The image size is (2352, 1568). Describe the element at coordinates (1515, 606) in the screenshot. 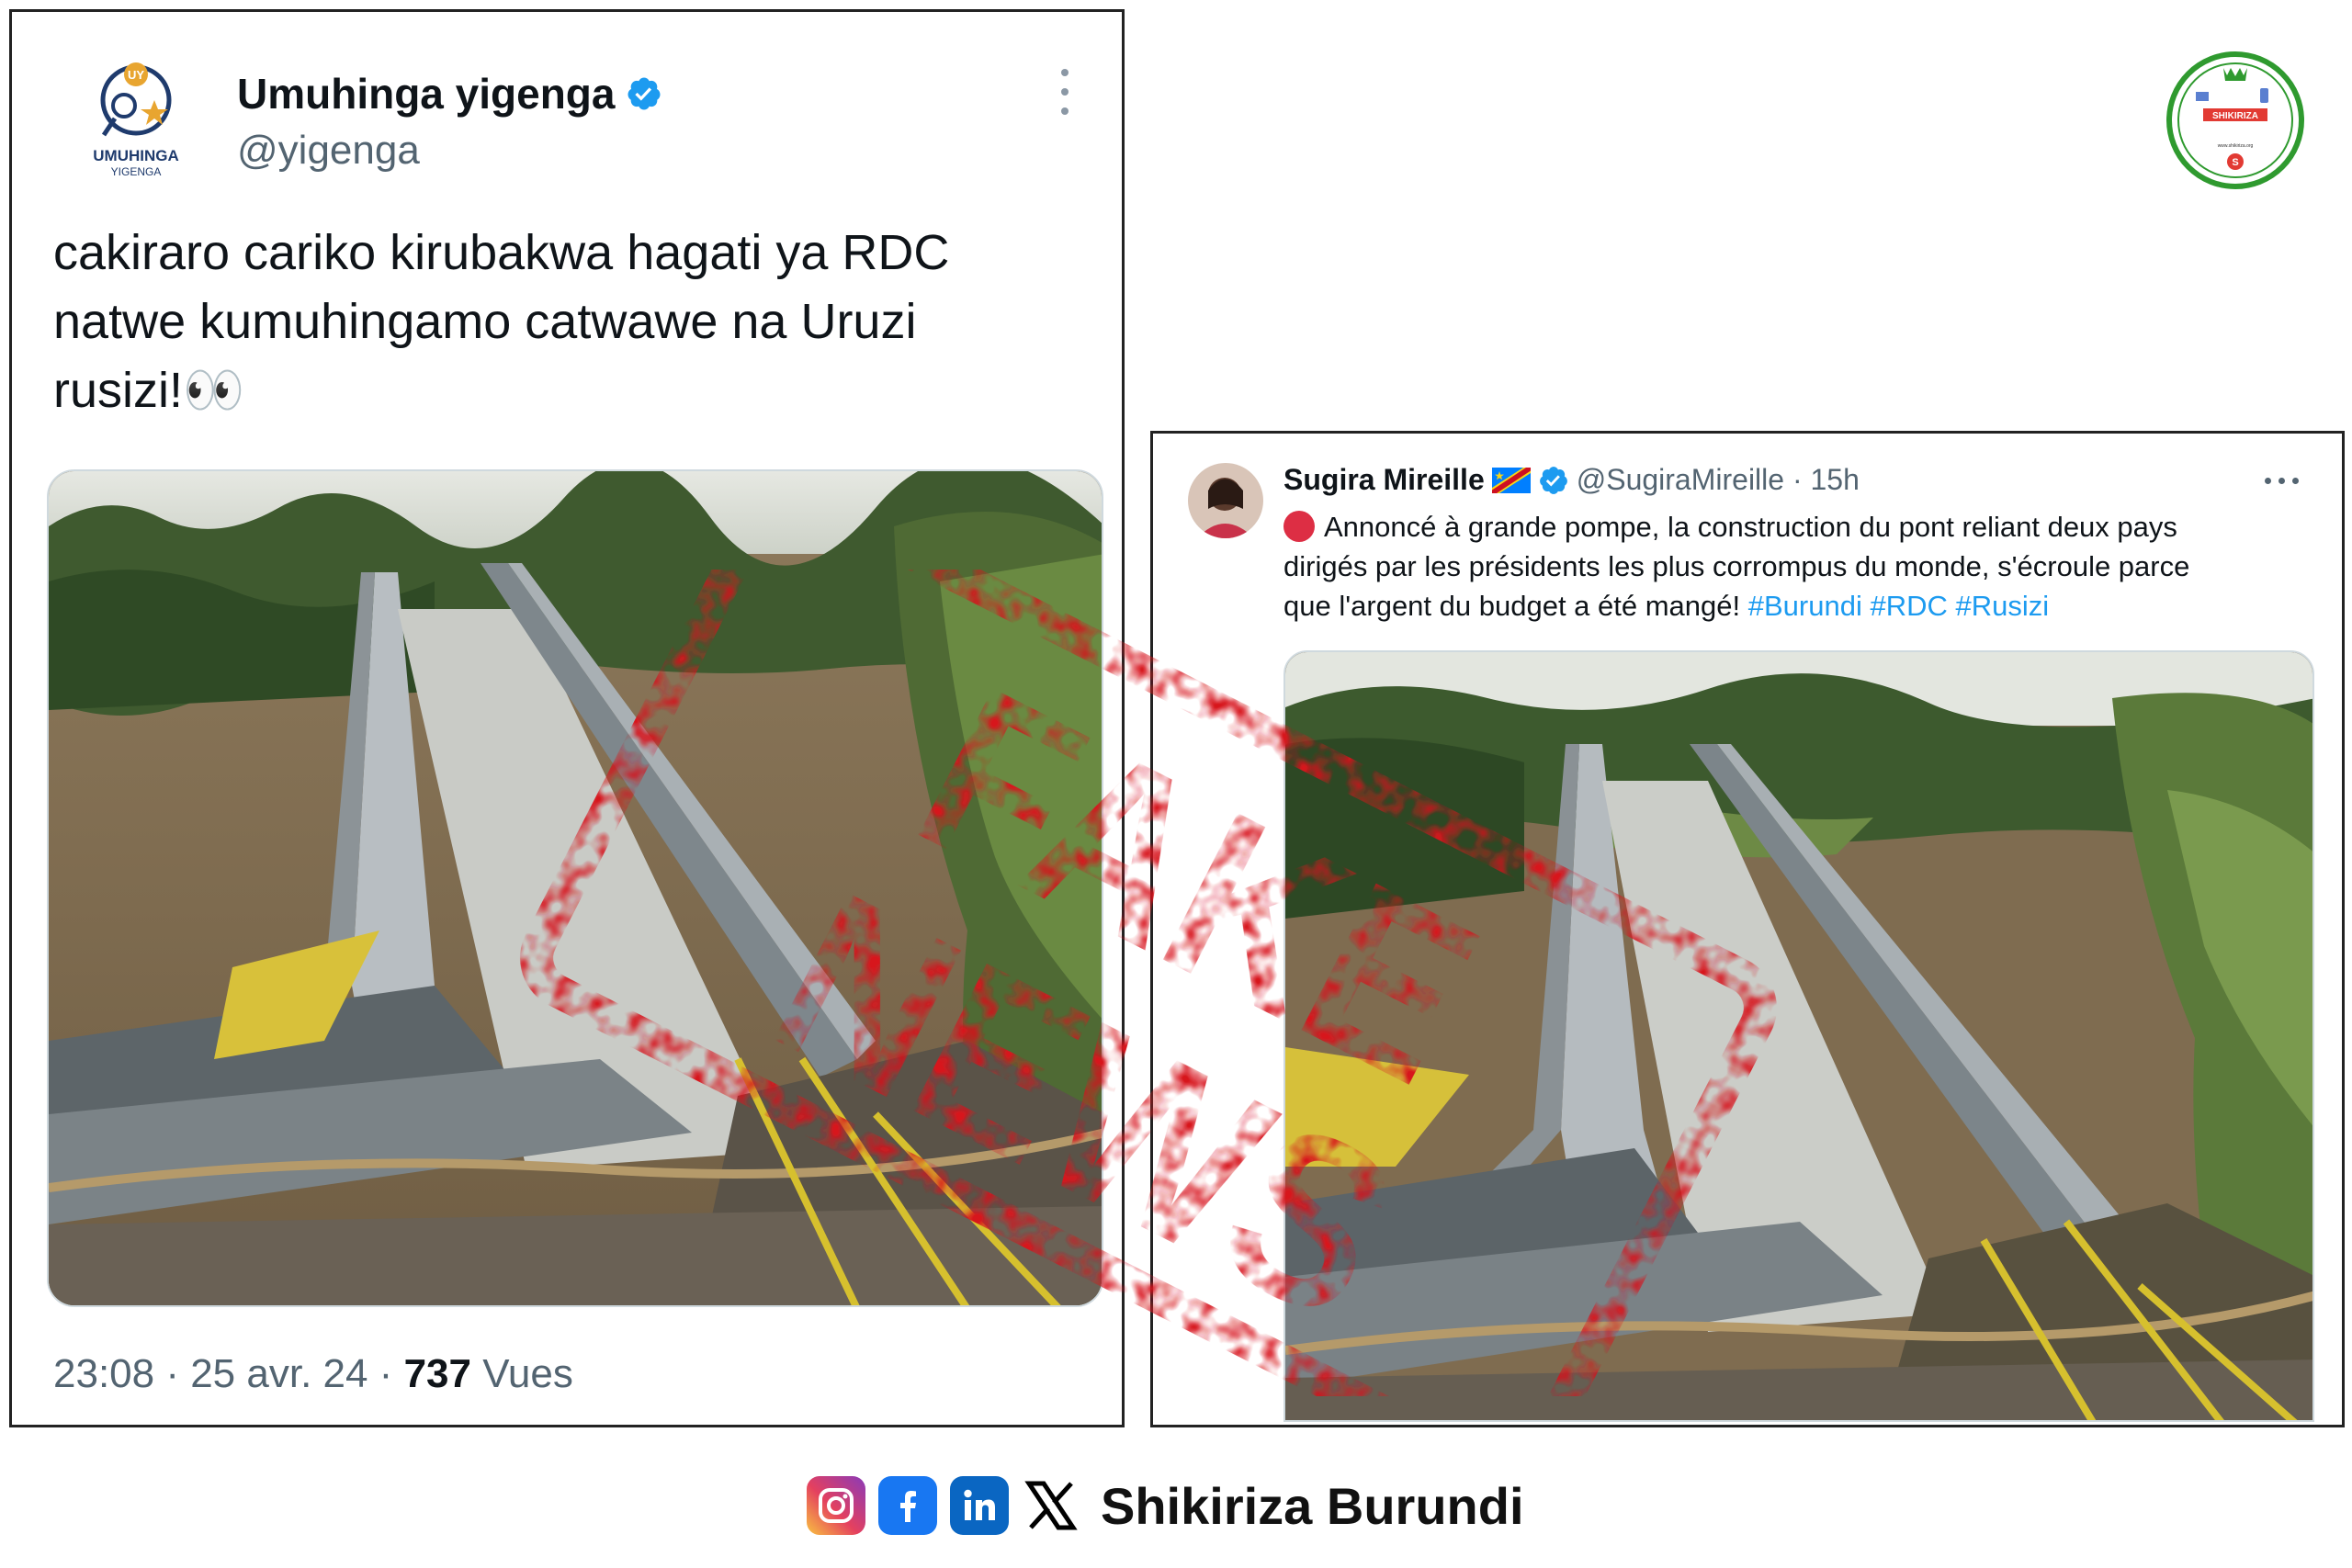

I see `tweet-text-line: que l'argent du budget a été mangé!` at that location.